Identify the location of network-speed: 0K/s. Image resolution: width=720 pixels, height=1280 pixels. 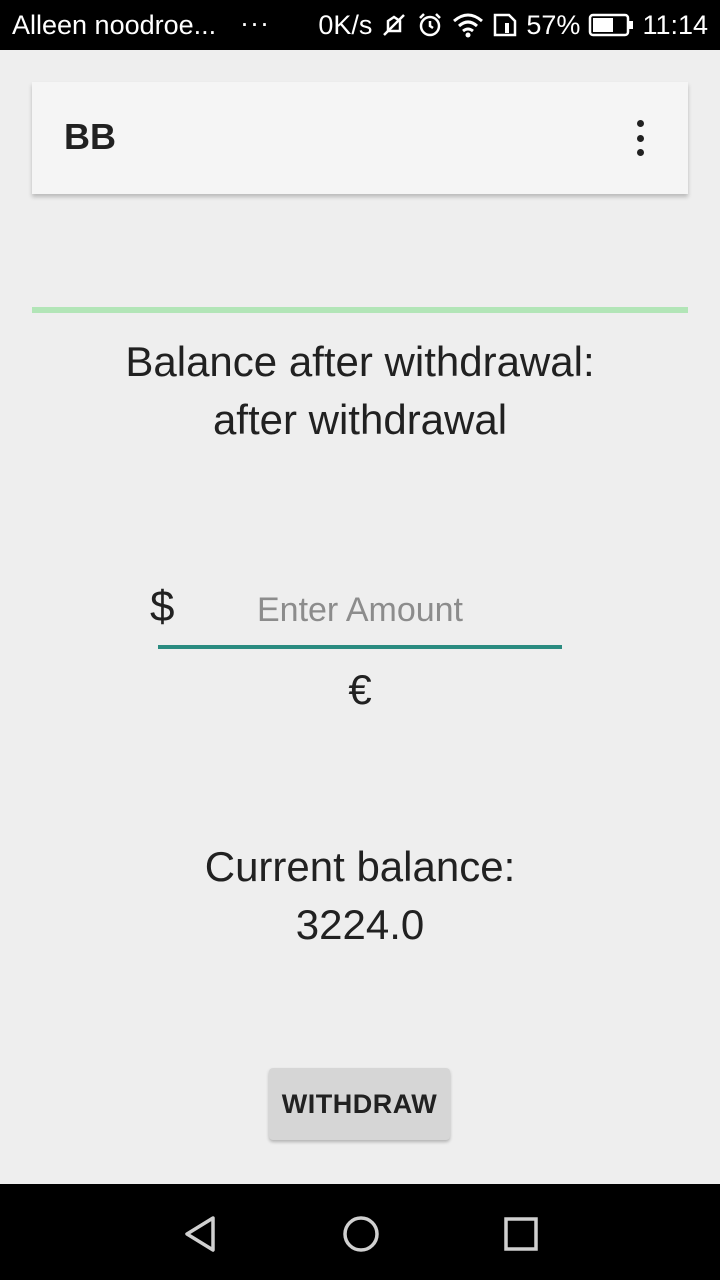
(345, 24).